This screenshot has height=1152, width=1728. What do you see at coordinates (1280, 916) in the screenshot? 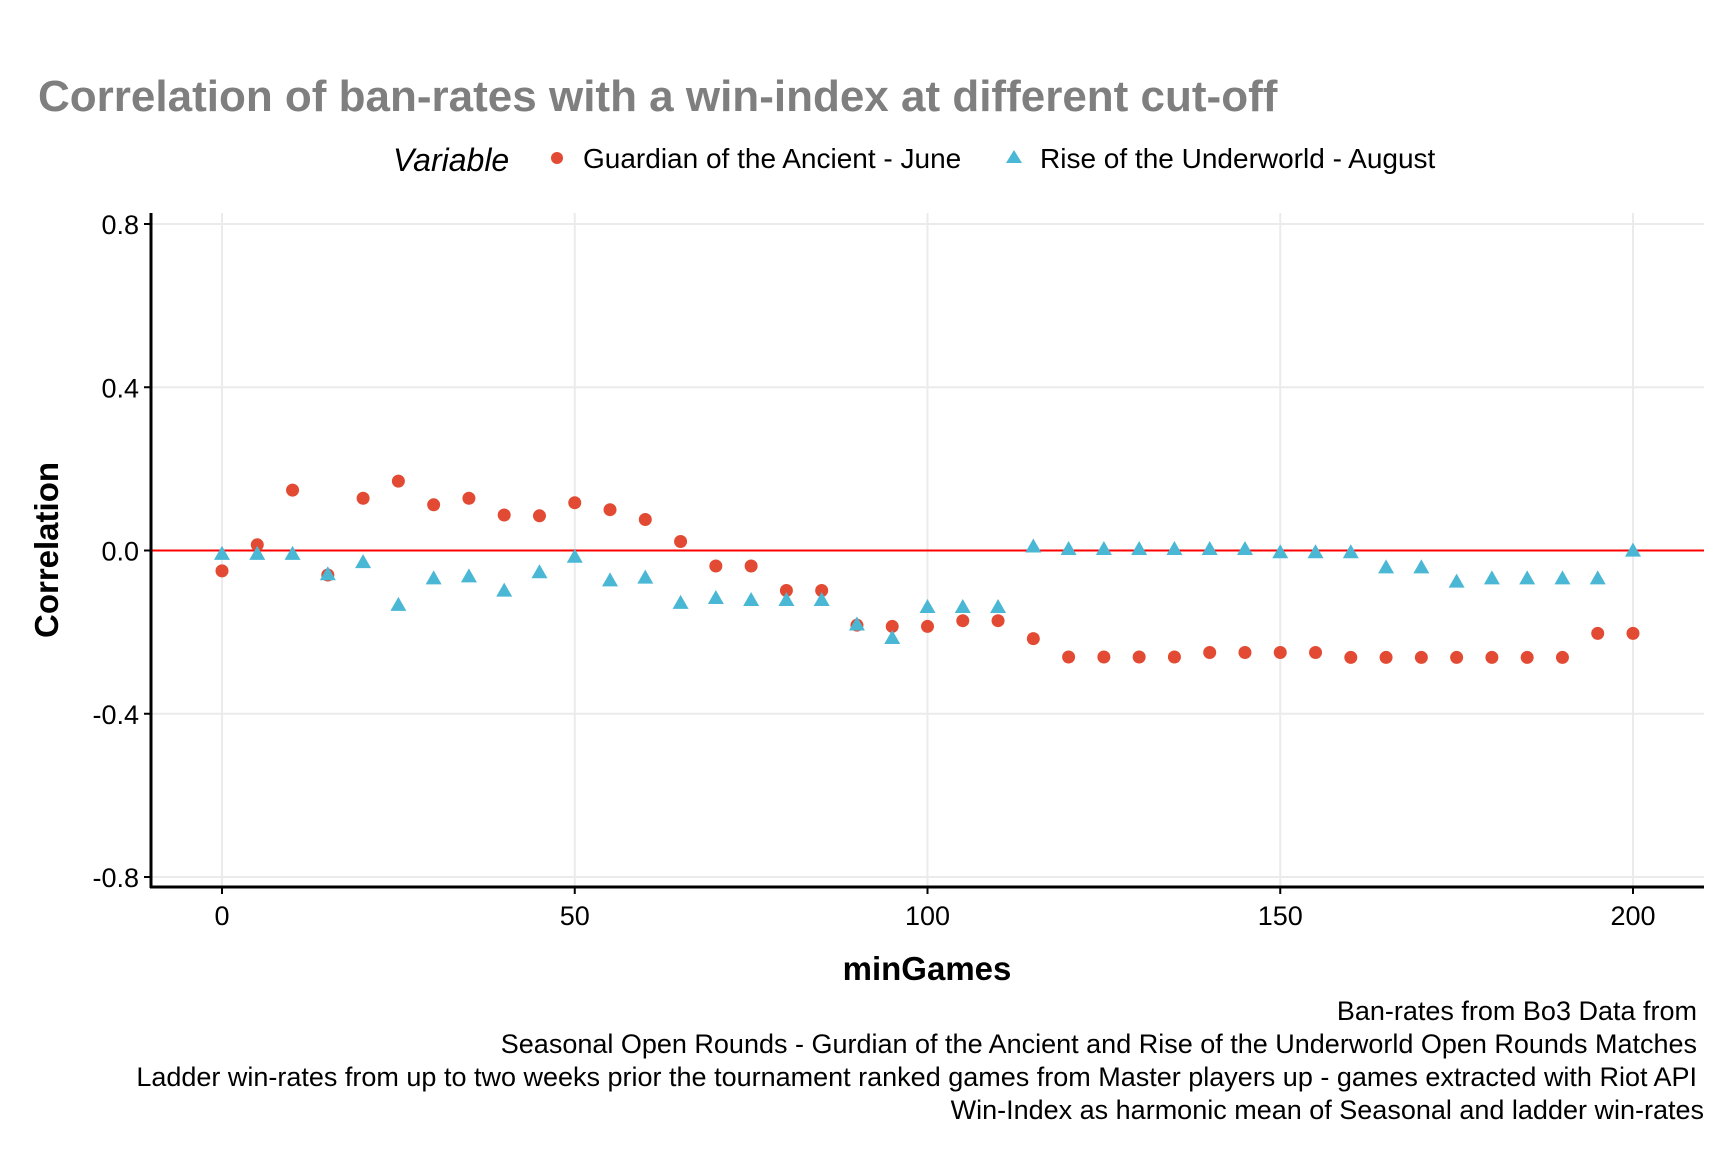
I see `x-tick-label: 150` at bounding box center [1280, 916].